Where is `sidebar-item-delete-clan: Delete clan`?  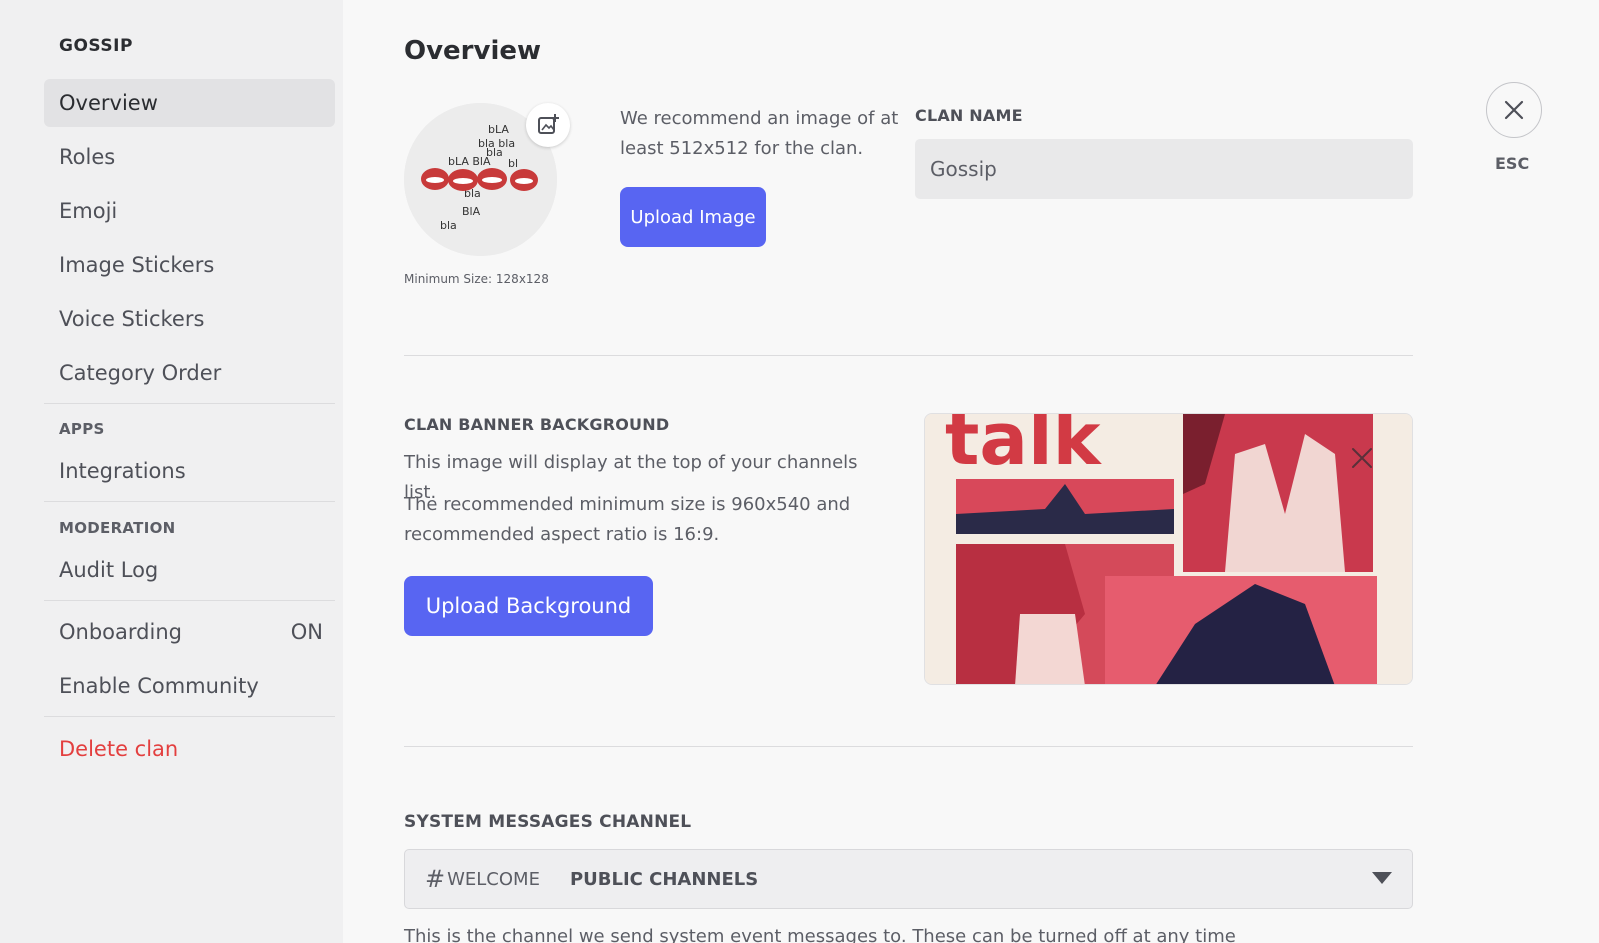 sidebar-item-delete-clan: Delete clan is located at coordinates (189, 749).